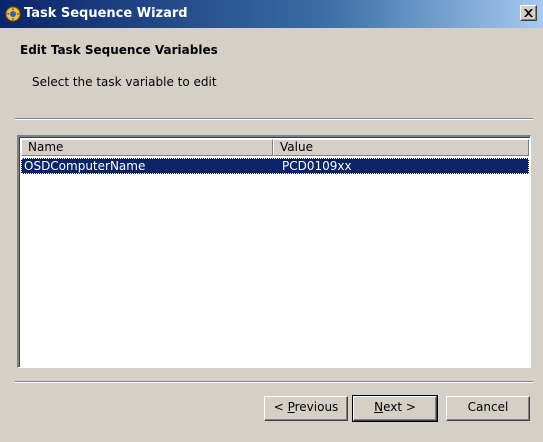 The height and width of the screenshot is (442, 543). What do you see at coordinates (119, 50) in the screenshot?
I see `page-title: Edit Task Sequence Variables` at bounding box center [119, 50].